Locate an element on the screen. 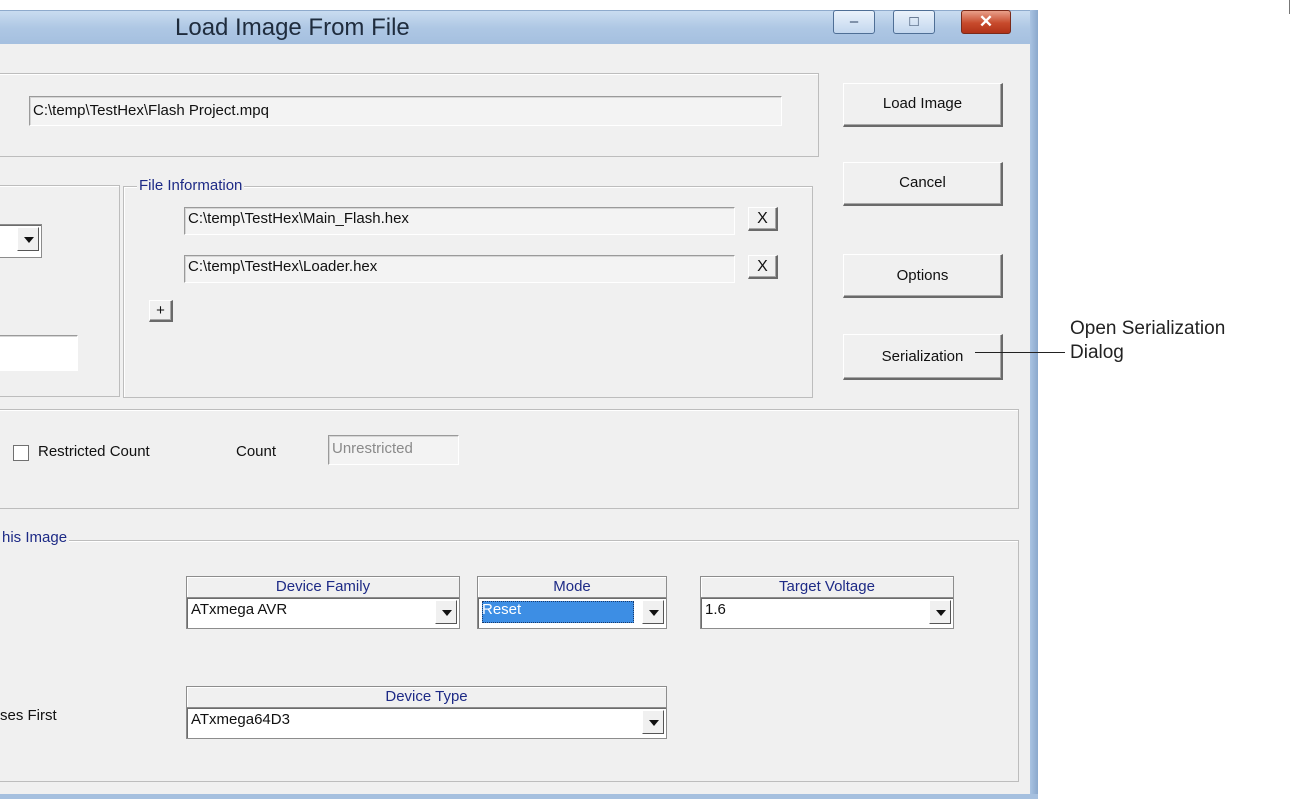 The width and height of the screenshot is (1296, 799). remove-file-2-button: X is located at coordinates (763, 267).